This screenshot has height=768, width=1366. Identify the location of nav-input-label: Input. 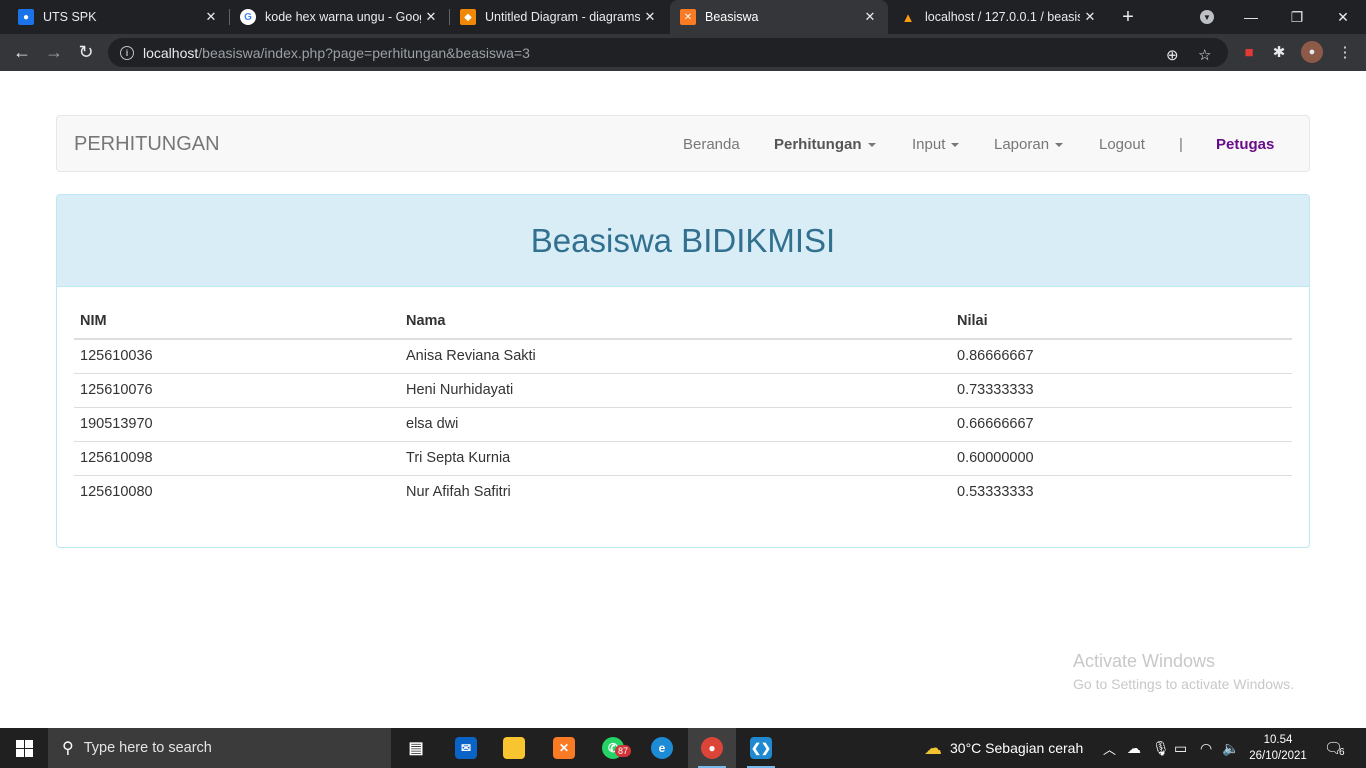
(929, 144).